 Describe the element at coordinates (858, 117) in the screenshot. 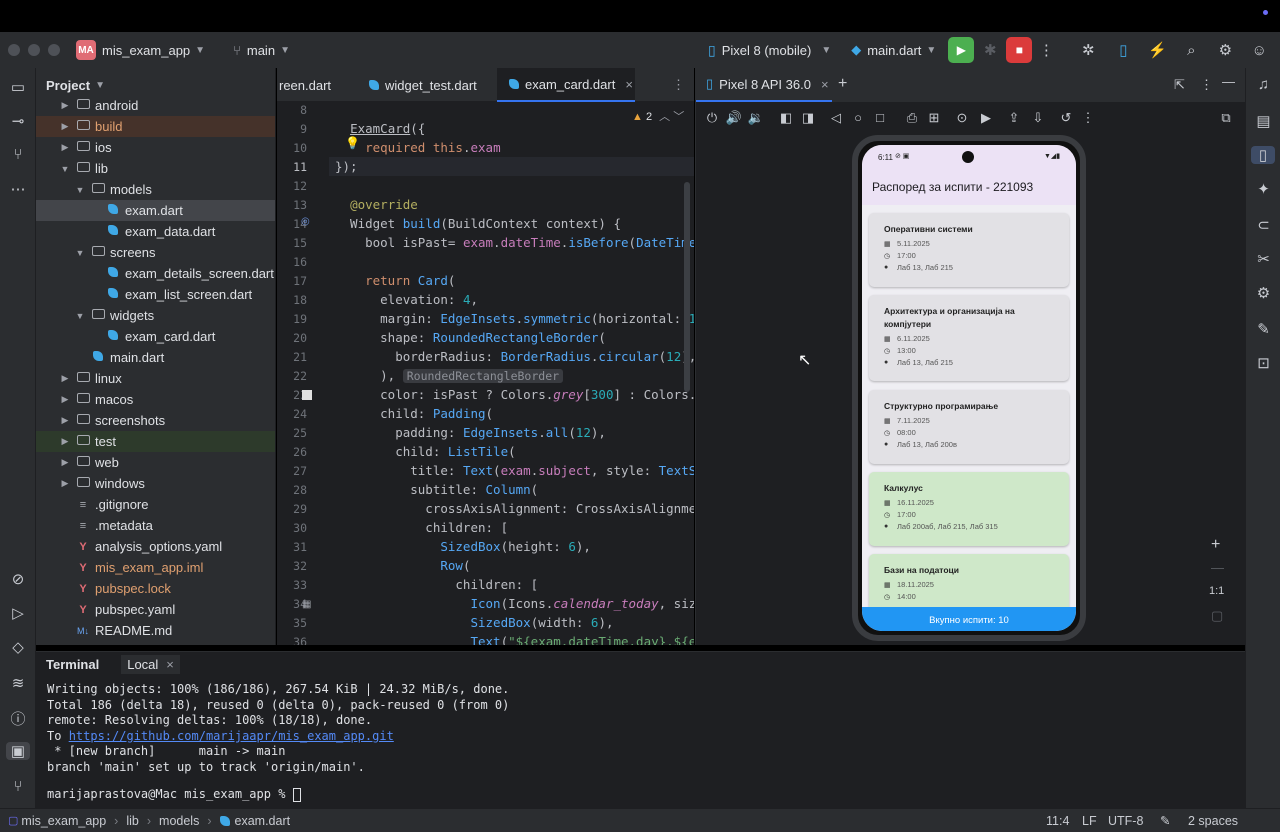

I see `home-icon: ○` at that location.